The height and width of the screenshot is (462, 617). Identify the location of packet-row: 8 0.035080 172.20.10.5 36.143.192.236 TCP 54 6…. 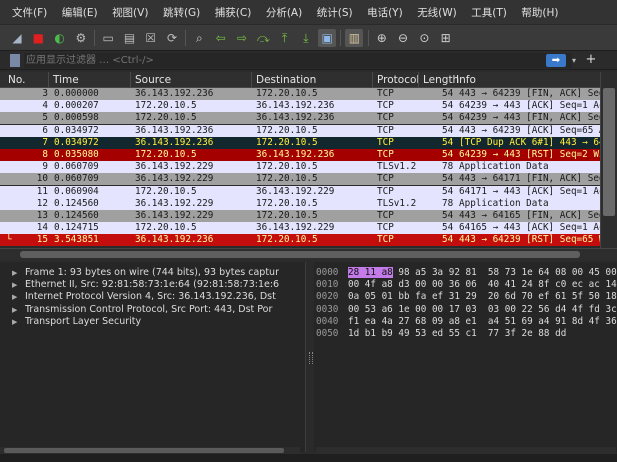
(300, 155).